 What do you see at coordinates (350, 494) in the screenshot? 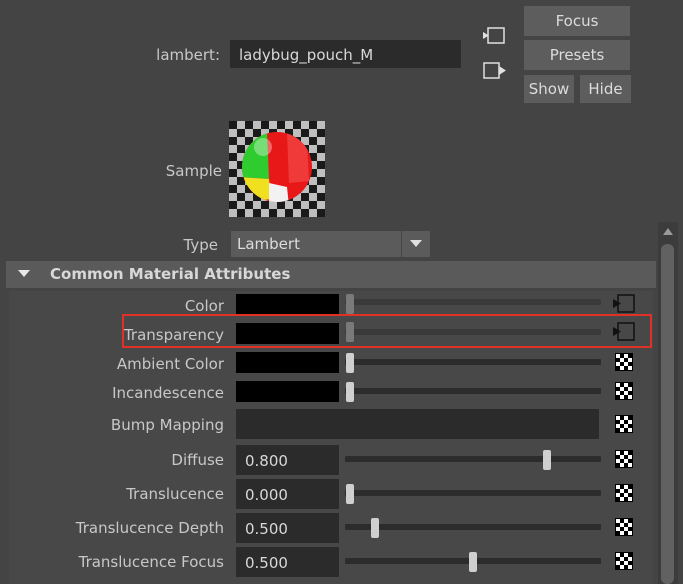
I see `translucence-slider-handle` at bounding box center [350, 494].